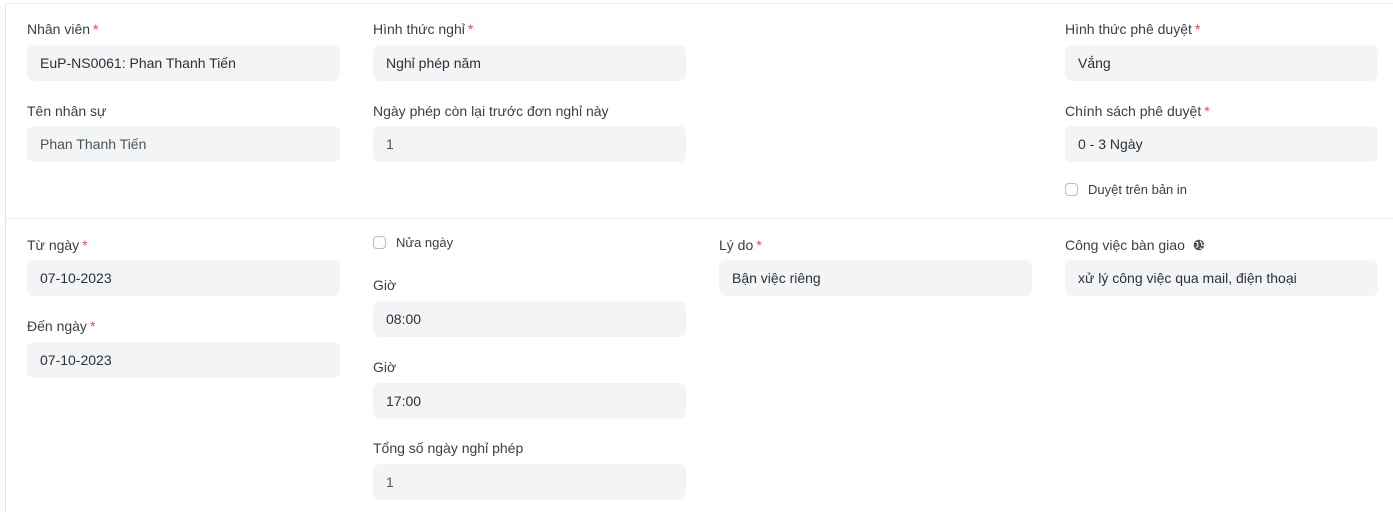  What do you see at coordinates (57, 245) in the screenshot?
I see `from-date-label: Từ ngày *` at bounding box center [57, 245].